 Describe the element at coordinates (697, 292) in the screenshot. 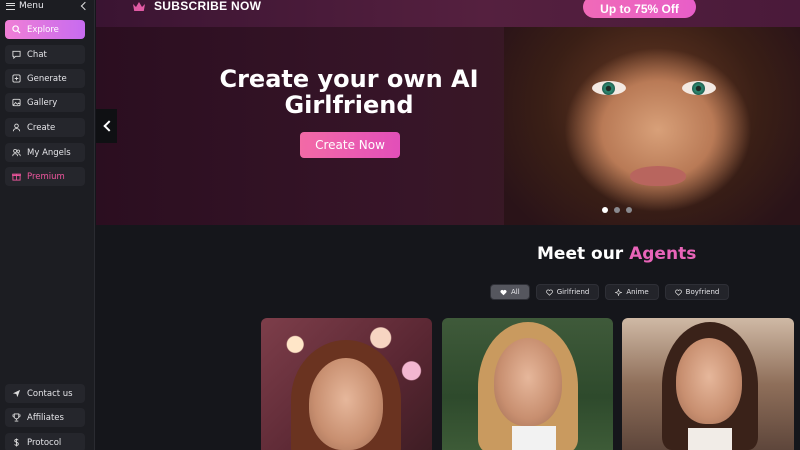

I see `filter-boyfriend: Boyfriend` at that location.